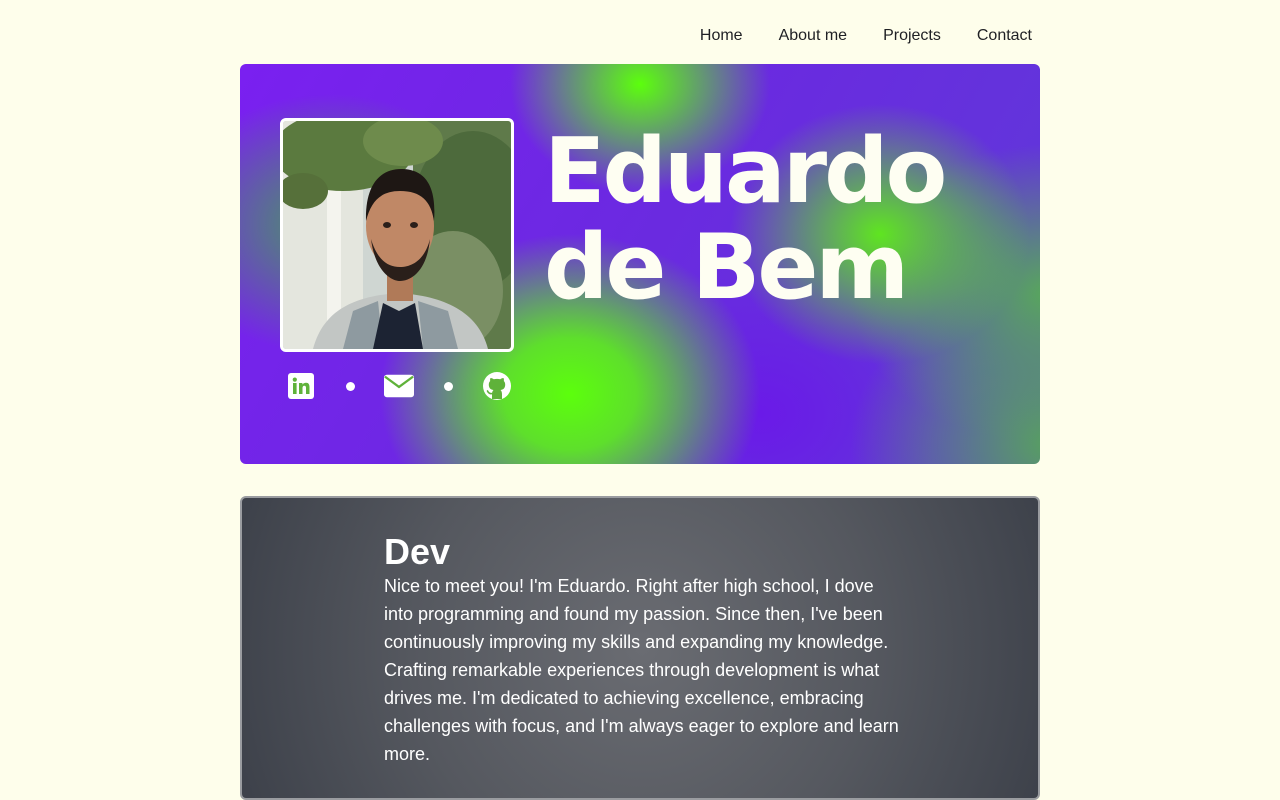 This screenshot has height=800, width=1280. I want to click on email-icon, so click(399, 386).